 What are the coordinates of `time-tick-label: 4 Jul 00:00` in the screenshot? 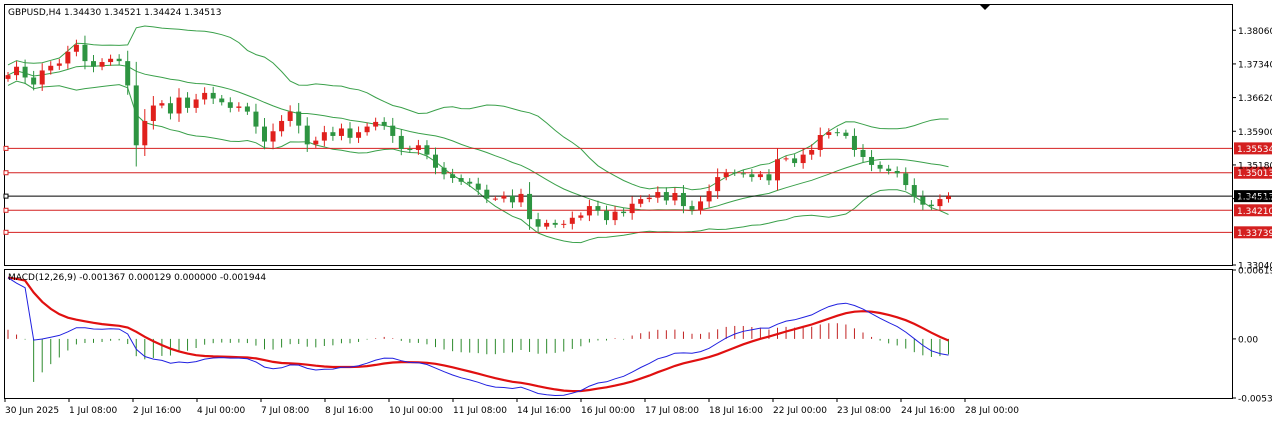 It's located at (221, 411).